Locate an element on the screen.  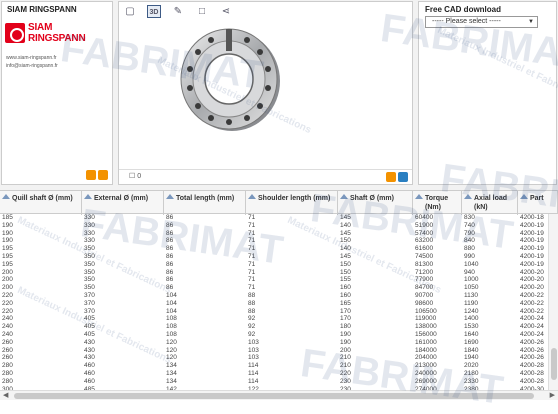
rss-icon is located at coordinates (91, 175).